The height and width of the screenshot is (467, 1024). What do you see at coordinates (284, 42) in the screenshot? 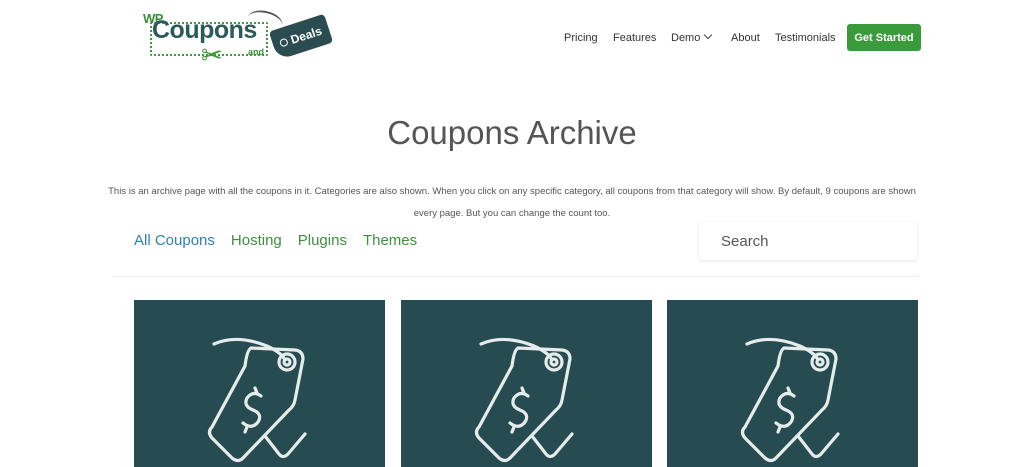
I see `tag-hole-icon` at bounding box center [284, 42].